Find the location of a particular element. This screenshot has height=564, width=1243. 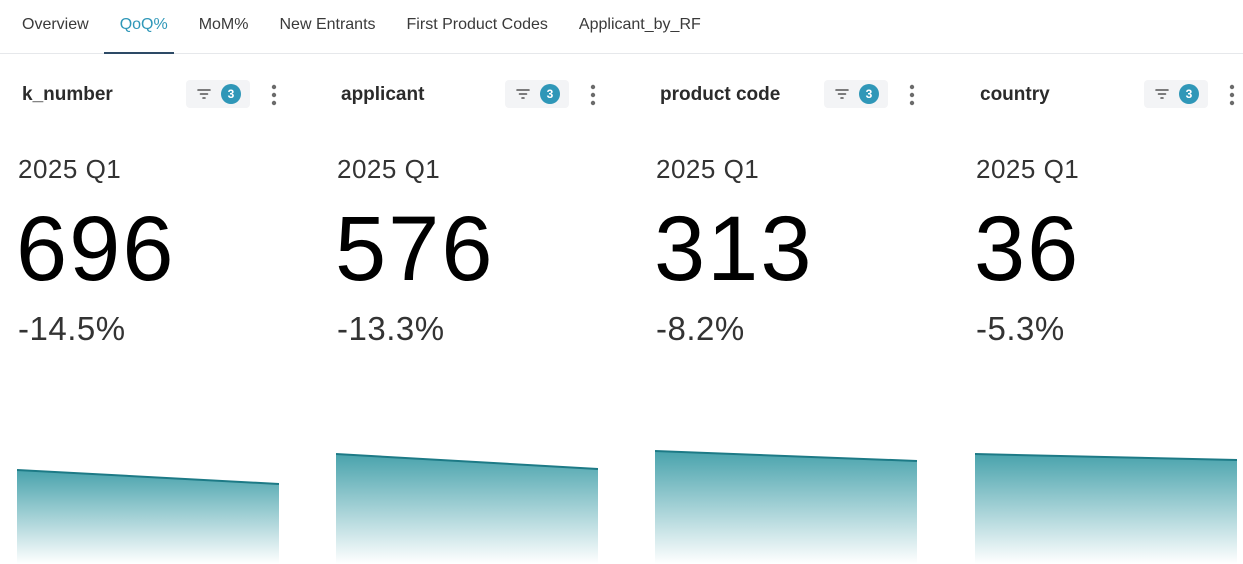

tab-first-product-codes: First Product Codes is located at coordinates (477, 26).